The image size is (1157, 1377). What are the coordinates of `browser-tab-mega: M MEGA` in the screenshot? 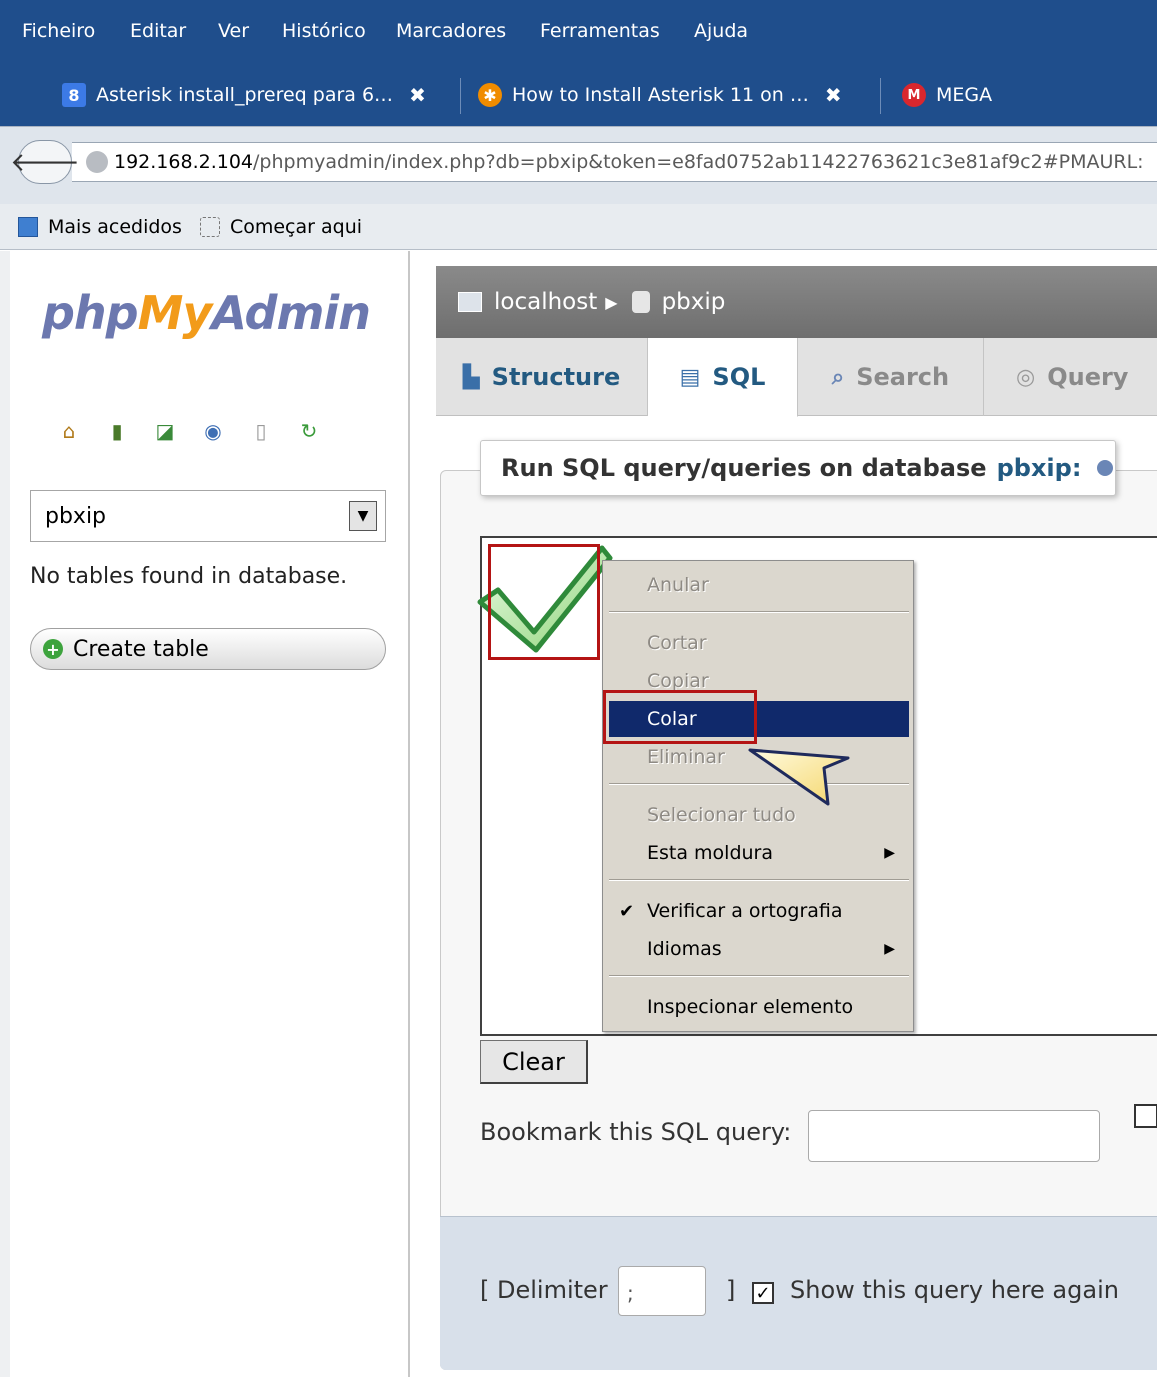 It's located at (947, 95).